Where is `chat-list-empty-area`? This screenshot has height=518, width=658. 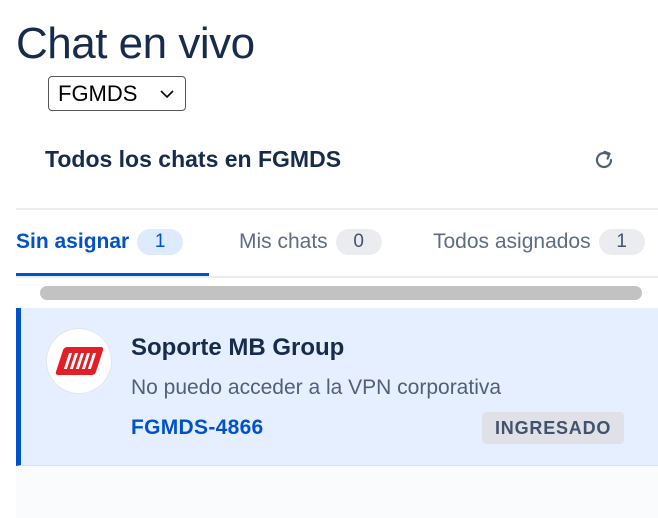 chat-list-empty-area is located at coordinates (337, 492).